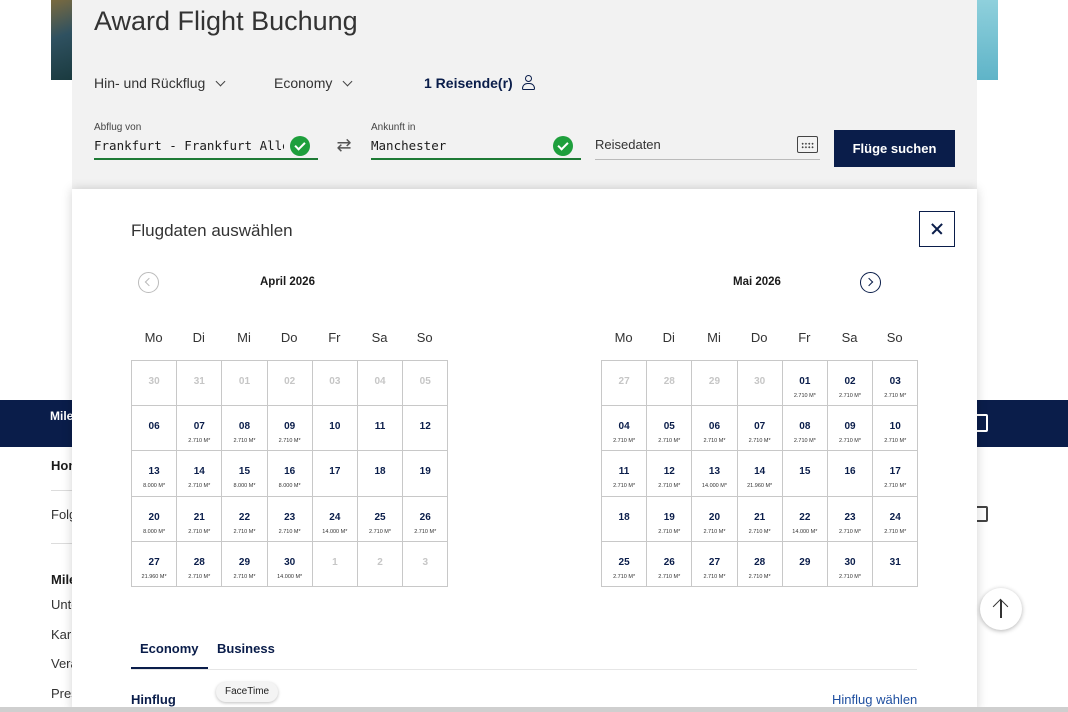  I want to click on calendar-day: 04 2.710 M*, so click(625, 429).